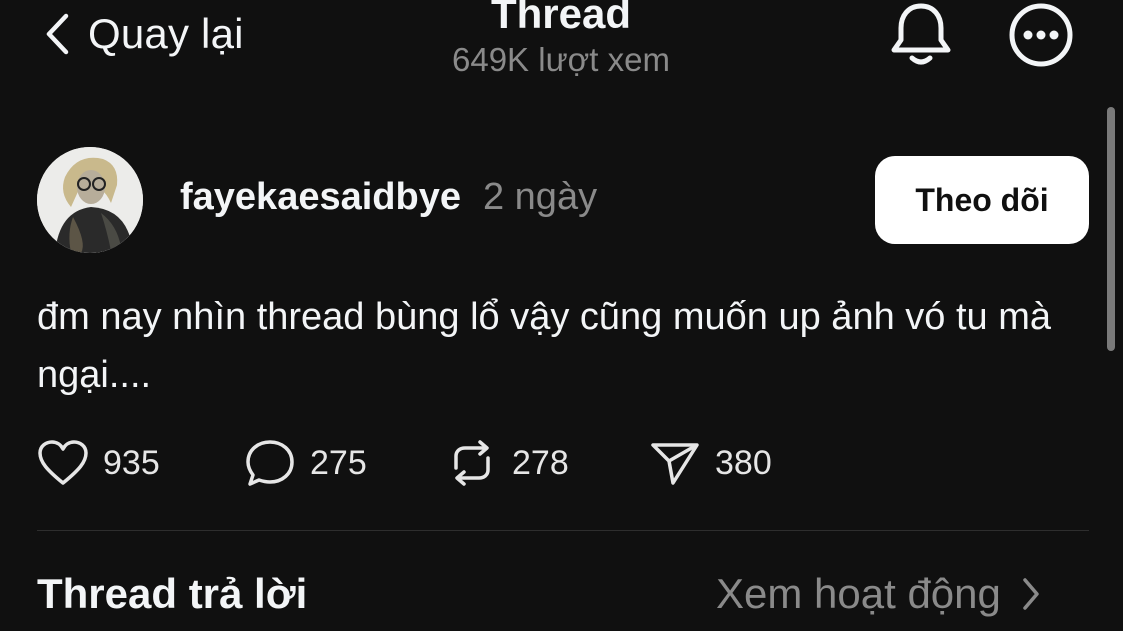  Describe the element at coordinates (338, 462) in the screenshot. I see `comment-count: 275` at that location.